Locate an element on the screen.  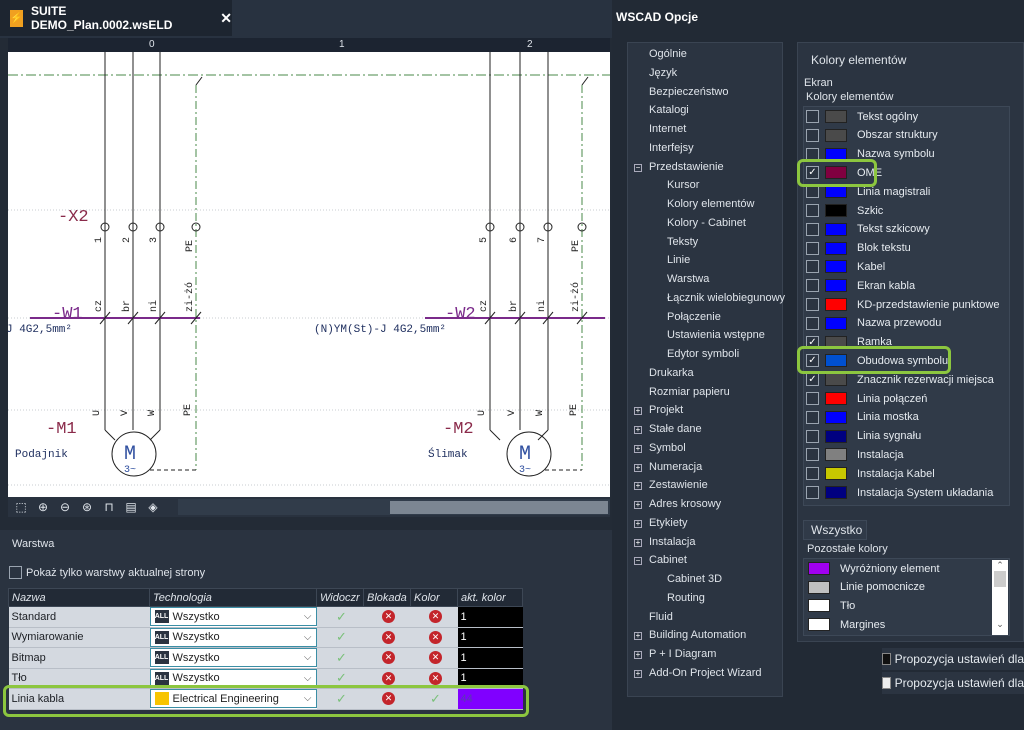
tree-item: Łącznik wielobiegunowy is located at coordinates (726, 298).